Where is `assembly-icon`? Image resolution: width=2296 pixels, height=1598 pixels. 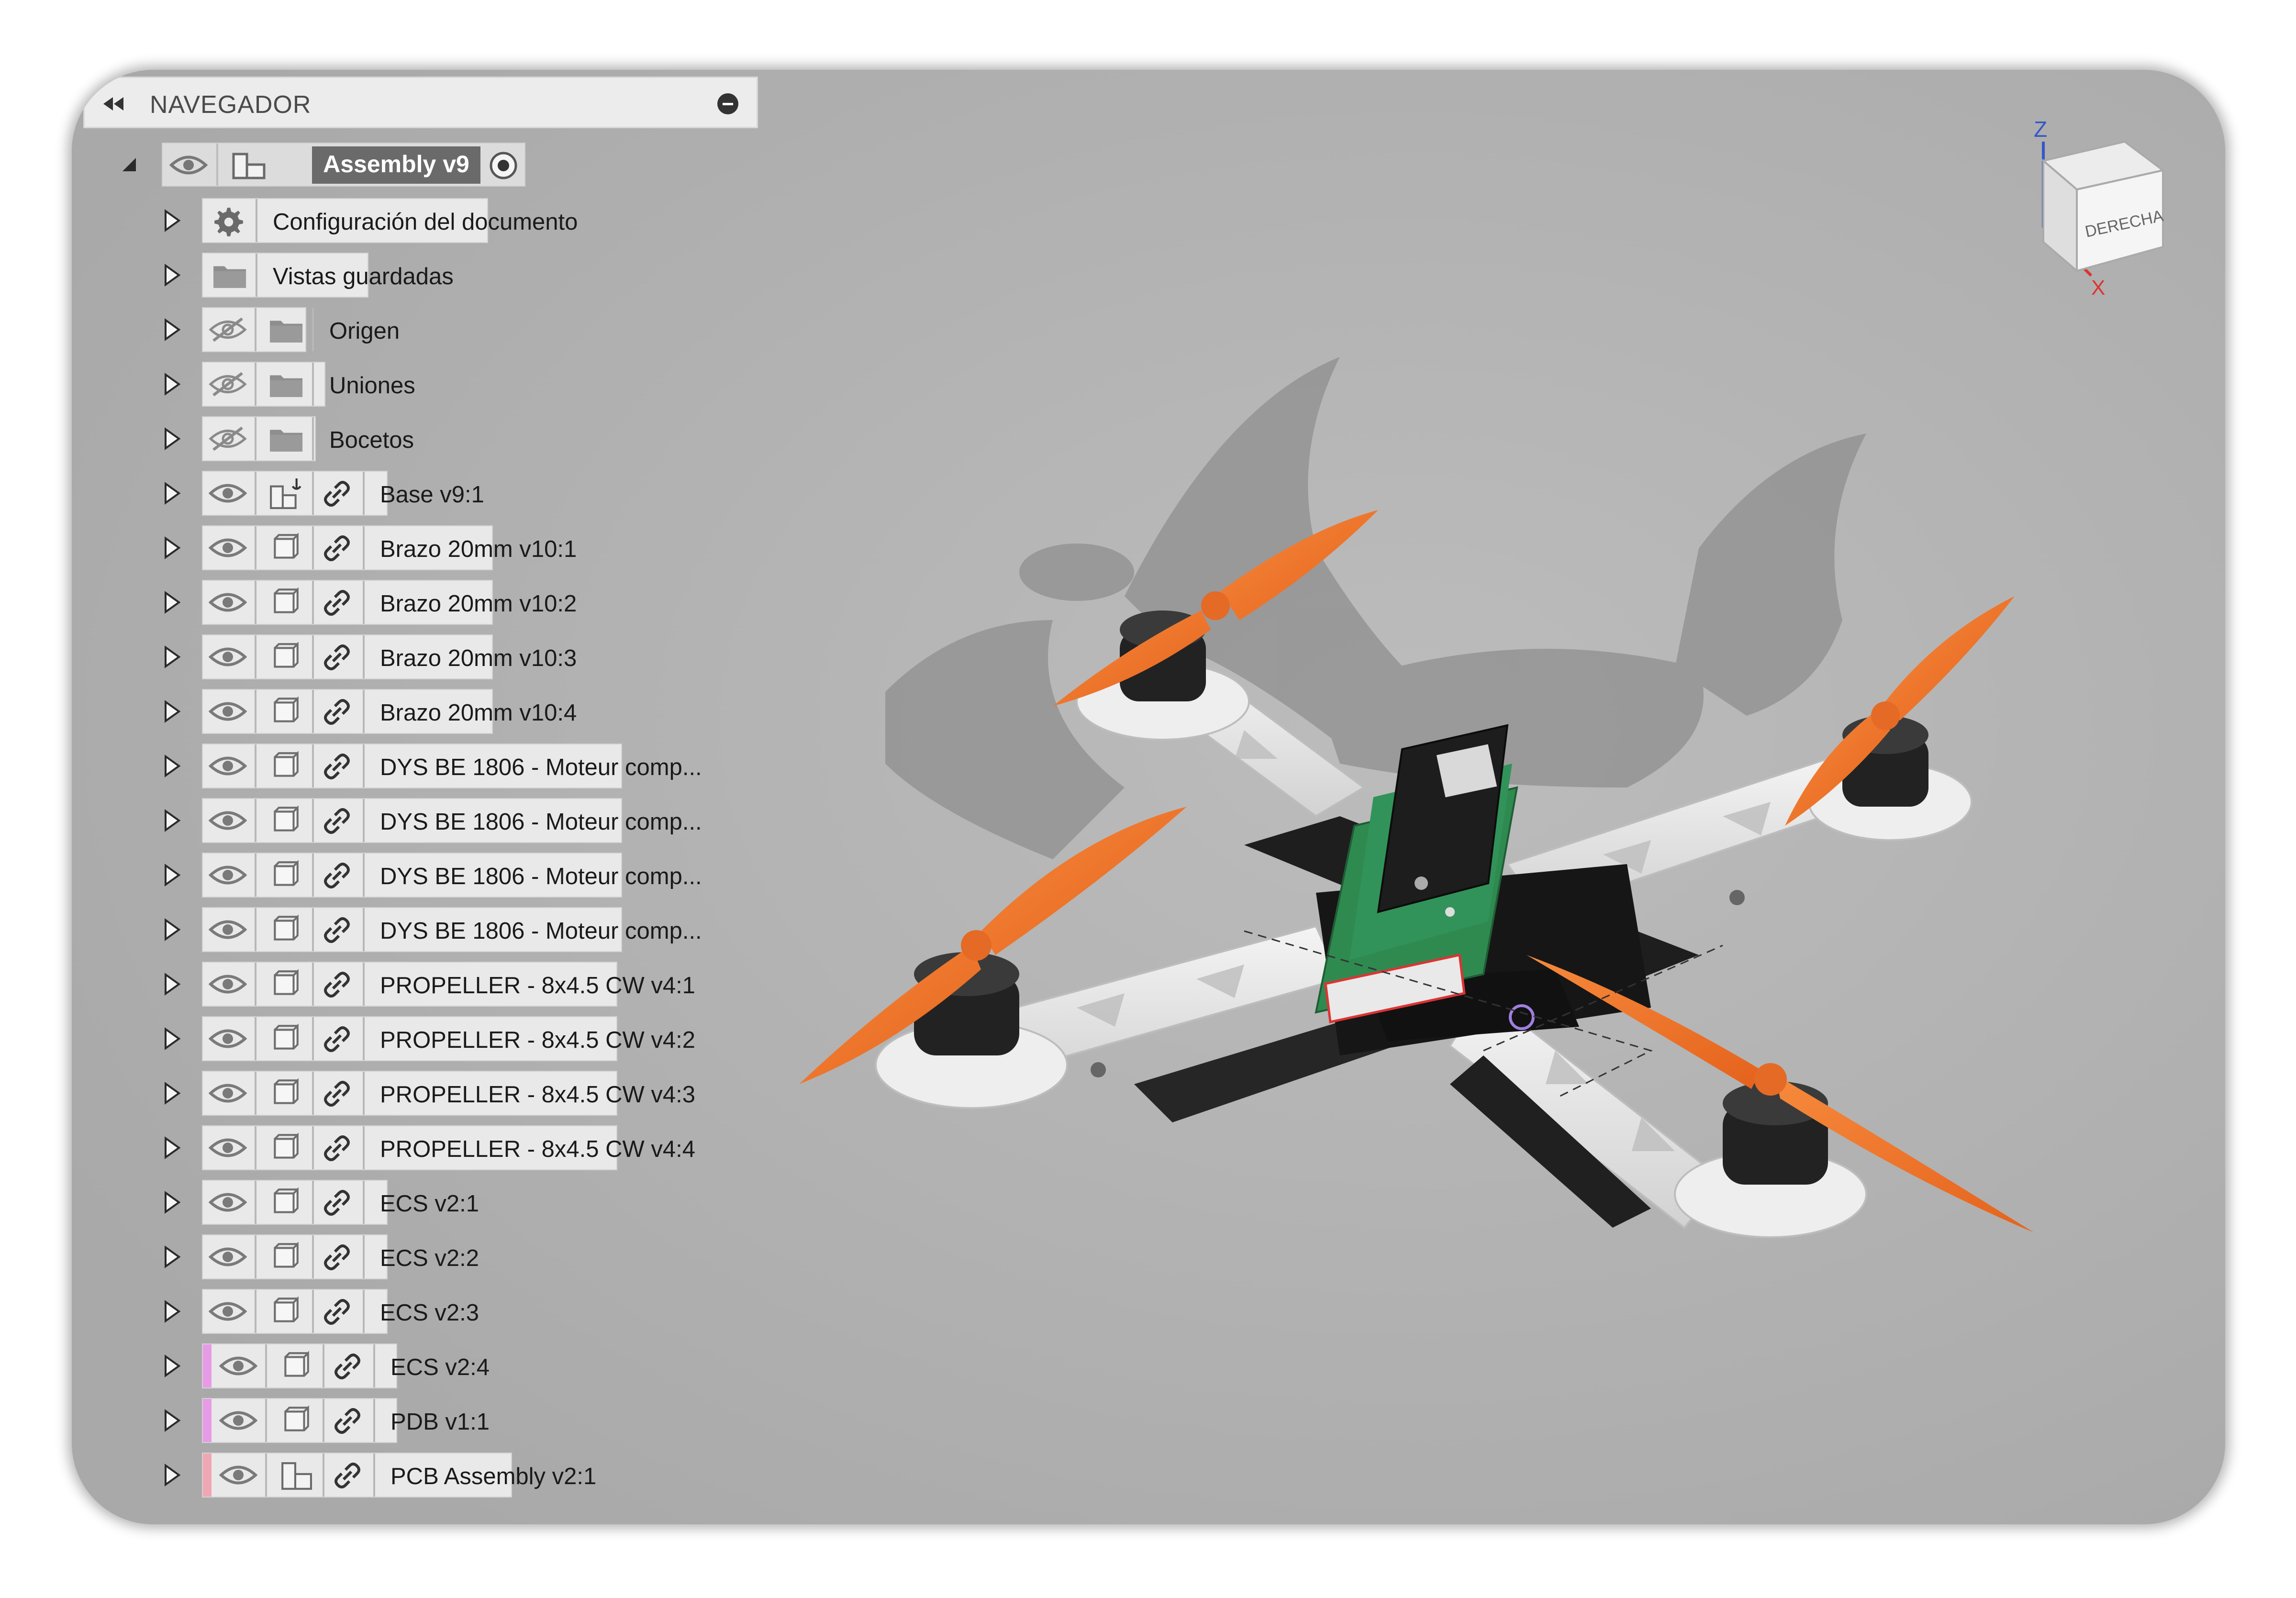 assembly-icon is located at coordinates (296, 1476).